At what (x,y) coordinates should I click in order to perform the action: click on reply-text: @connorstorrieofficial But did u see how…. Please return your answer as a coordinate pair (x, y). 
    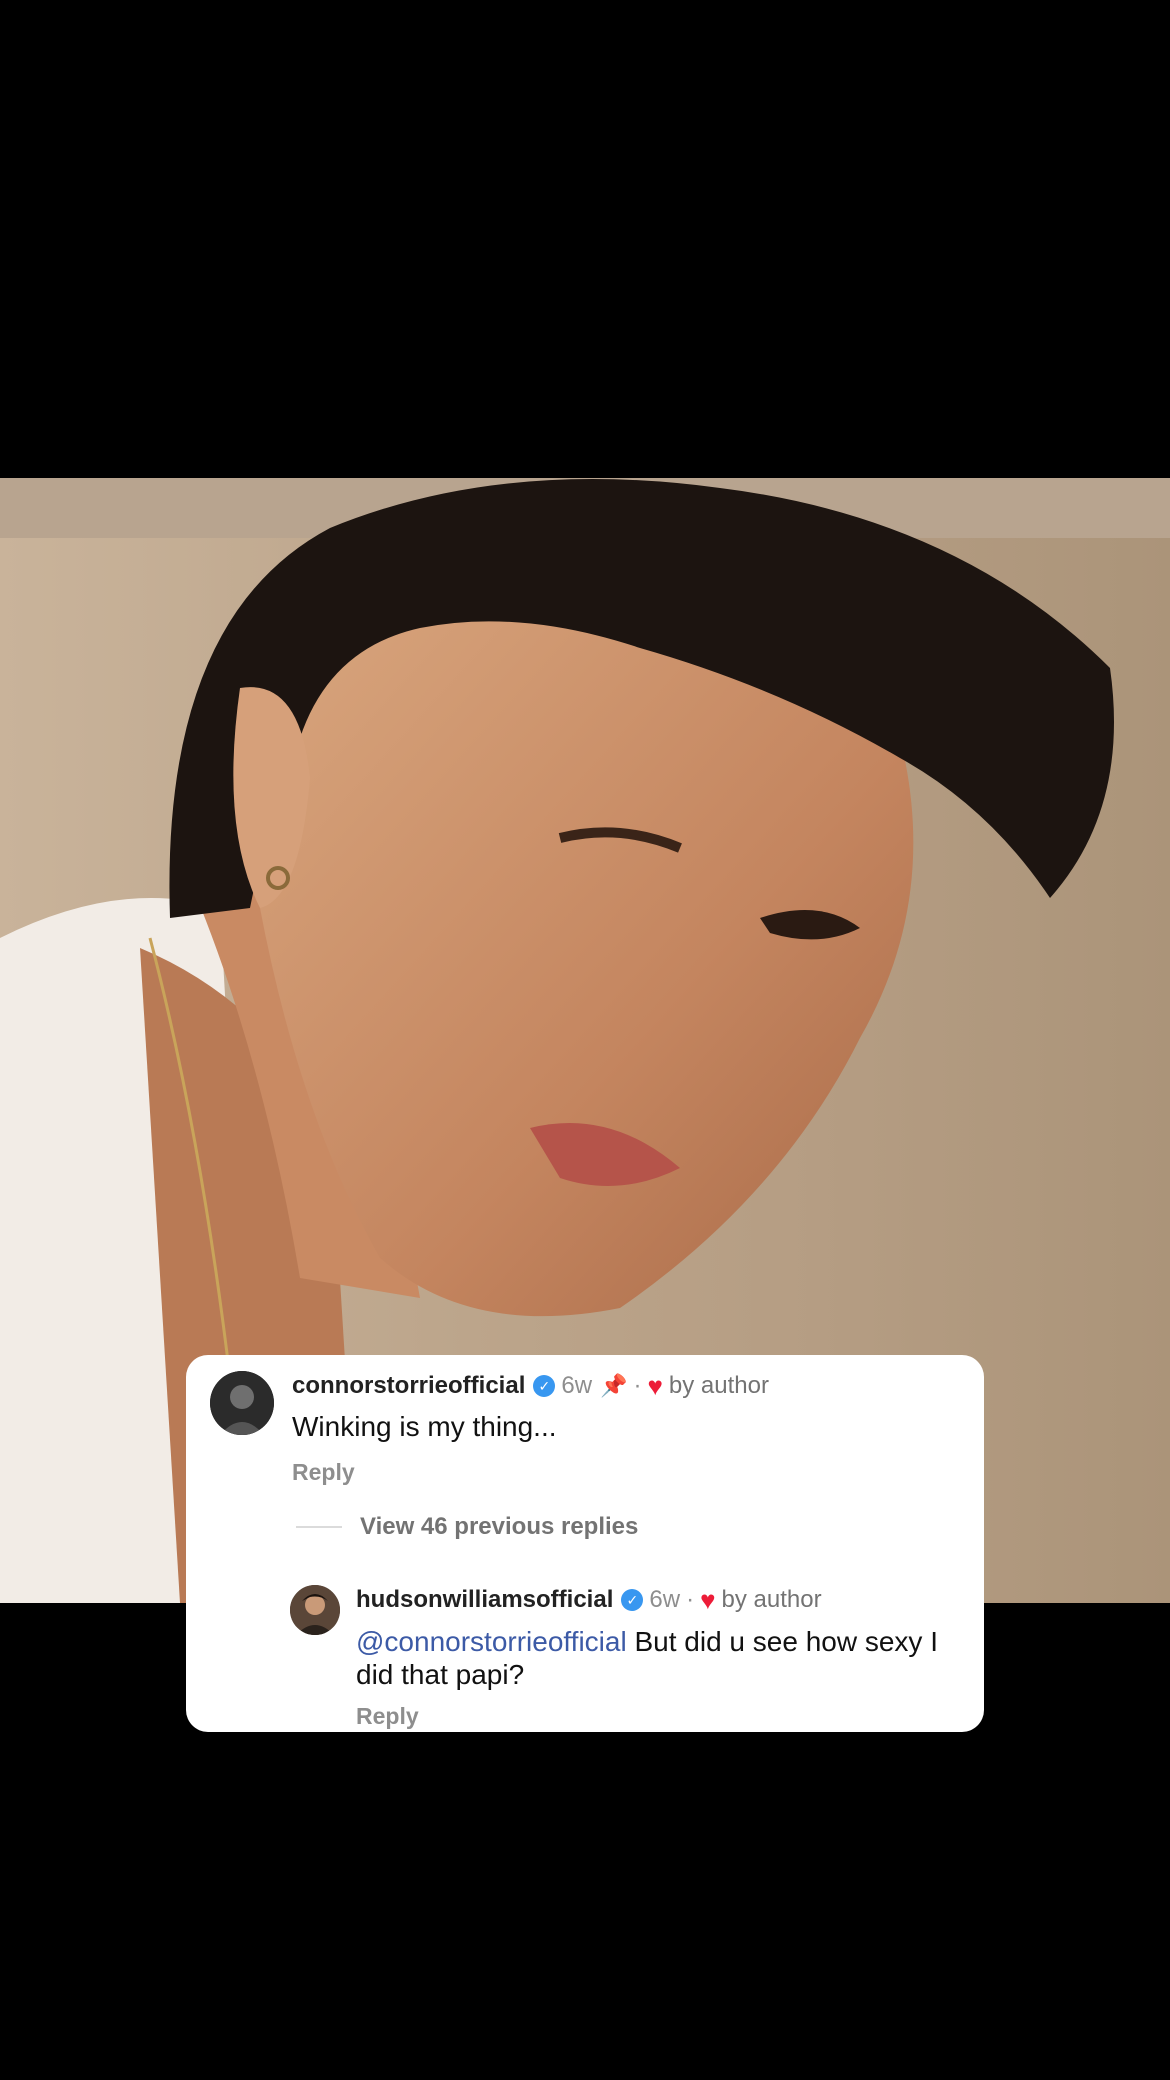
    Looking at the image, I should click on (656, 1658).